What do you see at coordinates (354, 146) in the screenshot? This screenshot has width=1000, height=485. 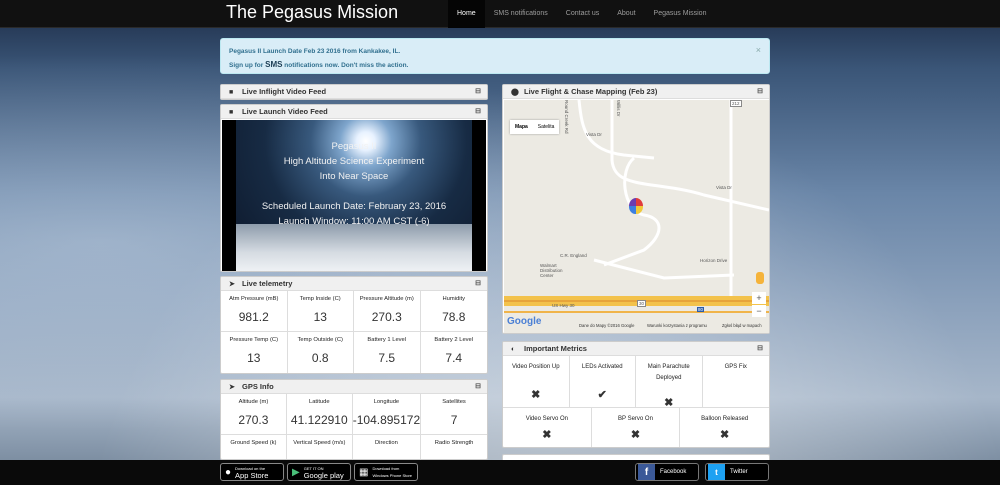 I see `video-title-line: Pegasus II` at bounding box center [354, 146].